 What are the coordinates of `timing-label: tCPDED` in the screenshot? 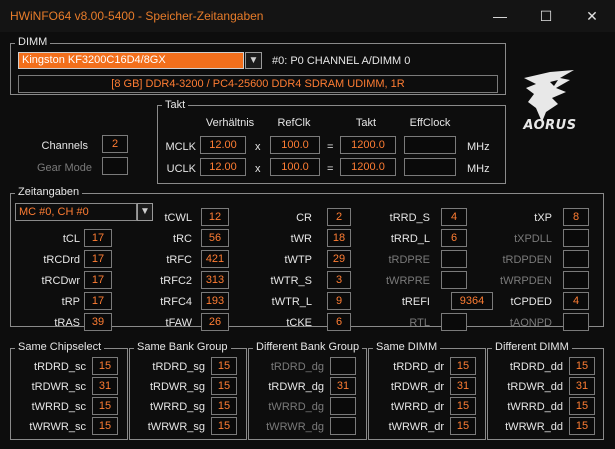 It's located at (531, 302).